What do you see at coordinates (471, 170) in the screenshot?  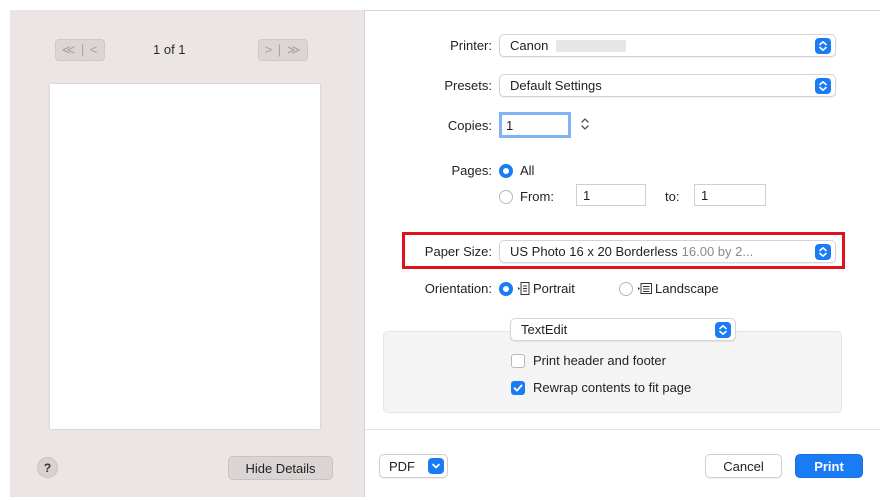 I see `pages-label: Pages:` at bounding box center [471, 170].